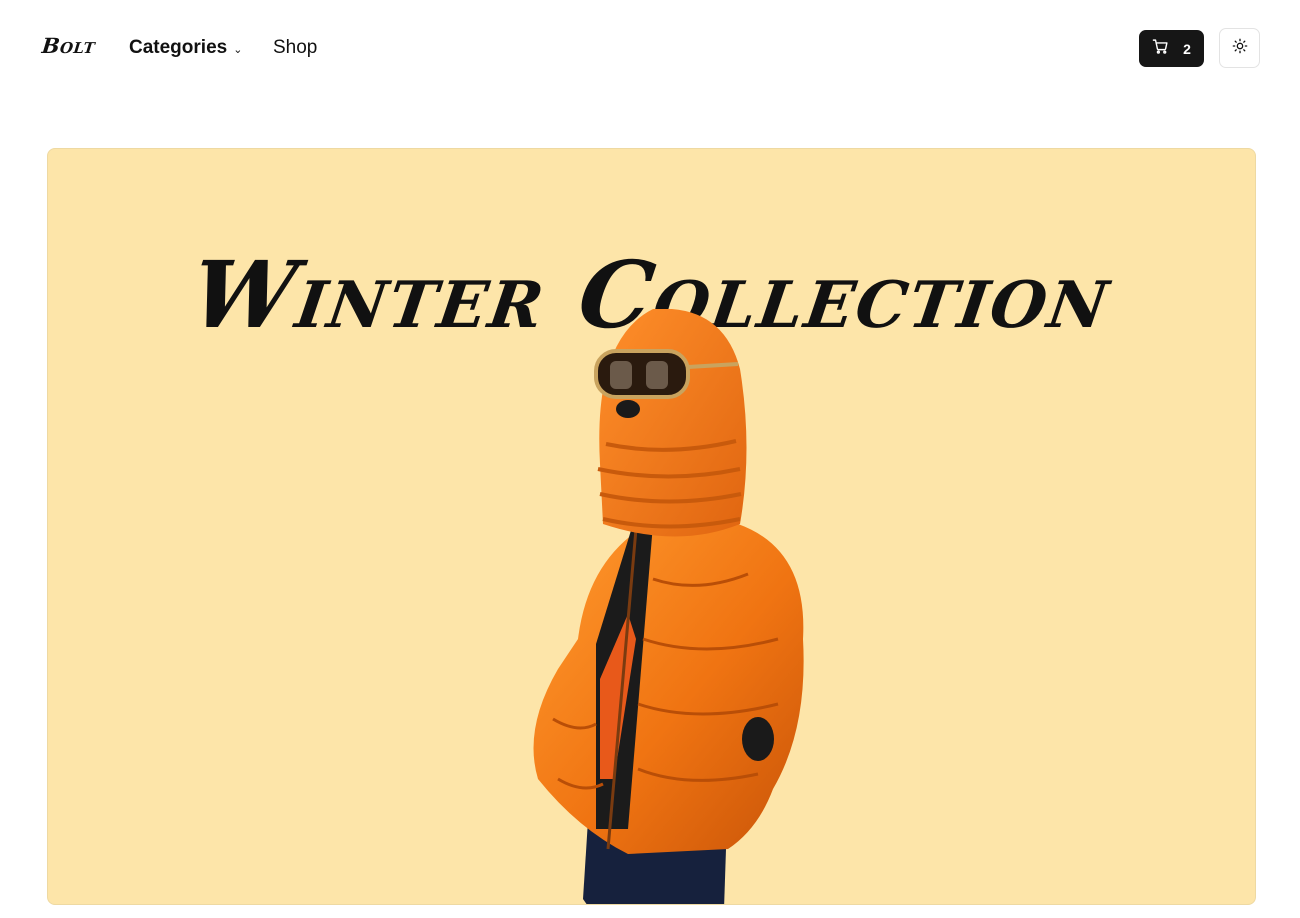 The image size is (1300, 918). What do you see at coordinates (69, 45) in the screenshot?
I see `brand-logo: Bolt` at bounding box center [69, 45].